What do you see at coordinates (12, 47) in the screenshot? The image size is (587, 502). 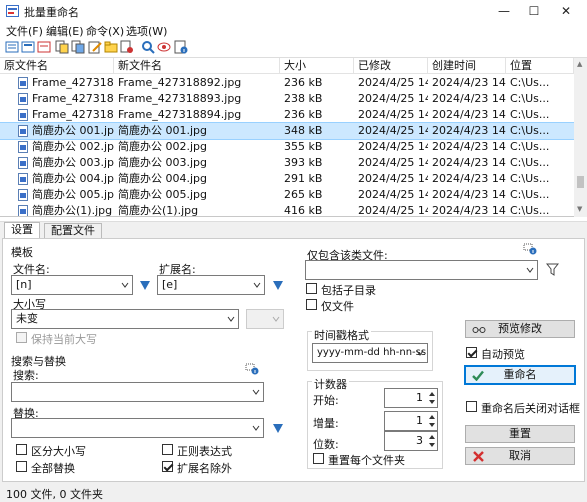 I see `list-icon` at bounding box center [12, 47].